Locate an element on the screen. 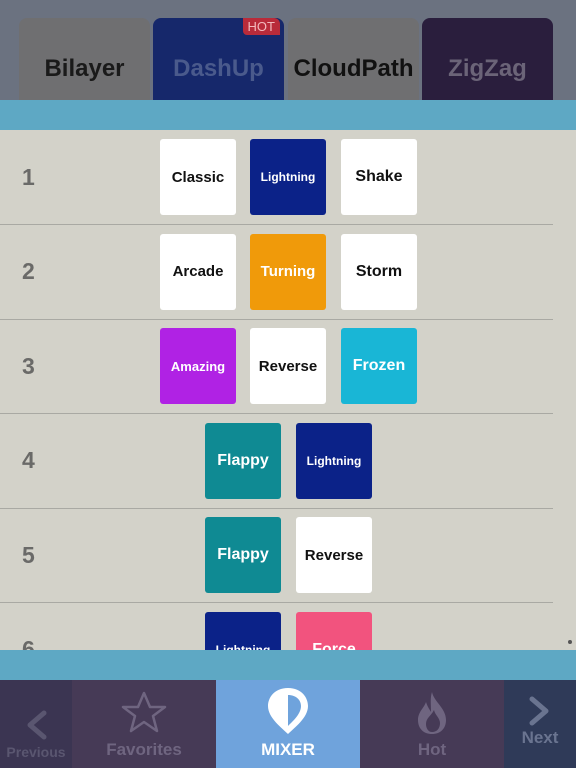 The image size is (576, 768). list-item: 2 Arcade Turning Storm is located at coordinates (288, 272).